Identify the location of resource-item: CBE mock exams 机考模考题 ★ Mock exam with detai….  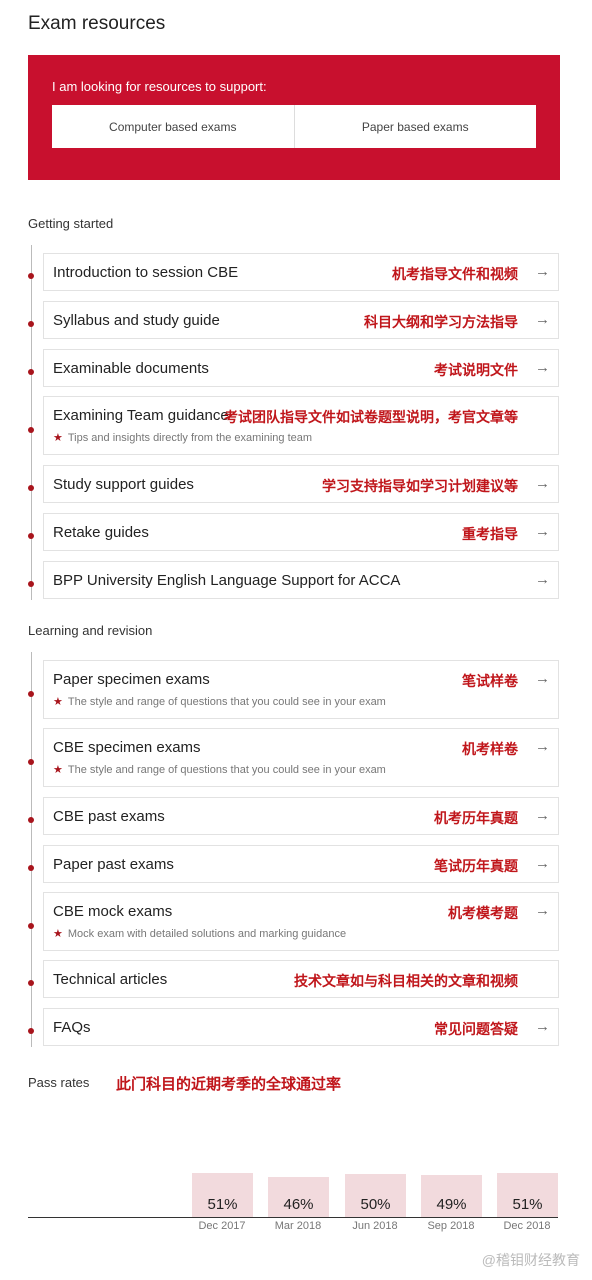
(301, 921).